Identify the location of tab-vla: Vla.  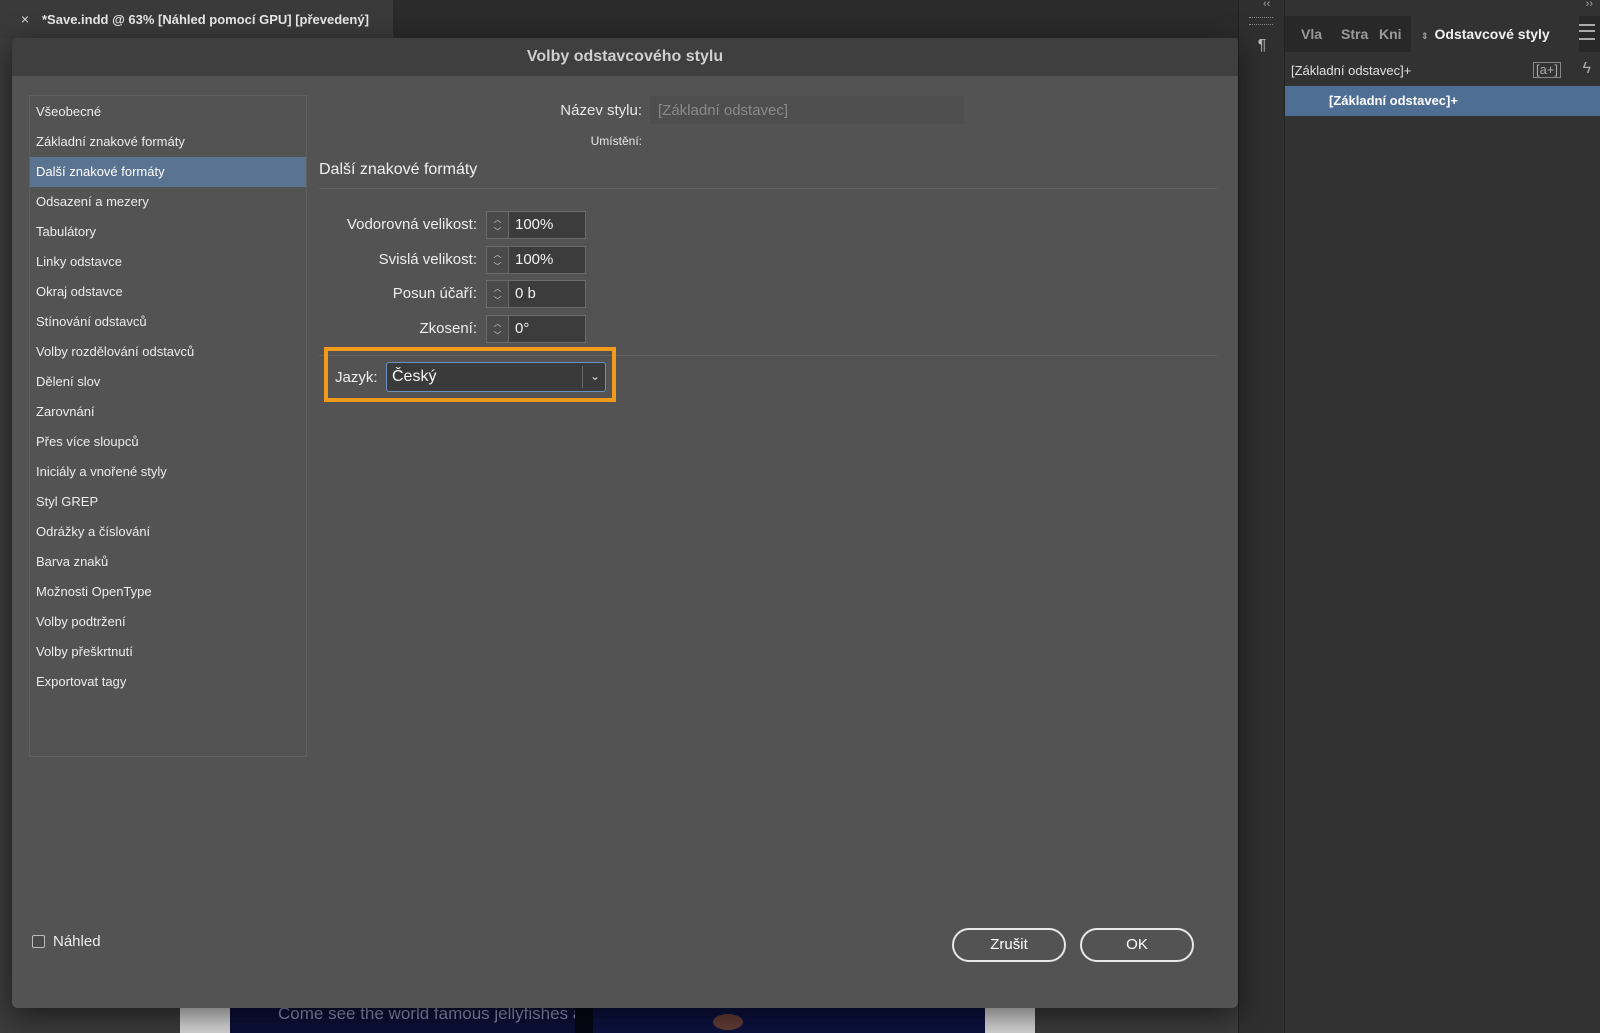
(1315, 34).